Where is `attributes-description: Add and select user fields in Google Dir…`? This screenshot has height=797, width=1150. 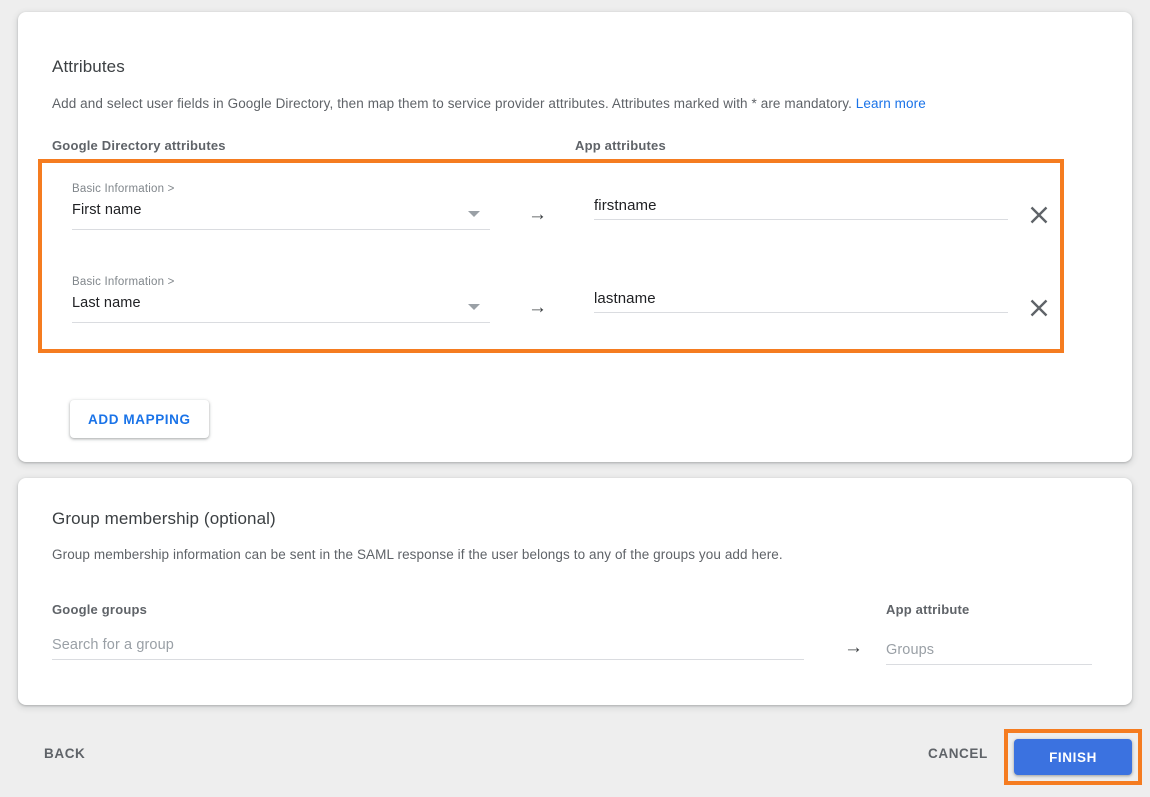 attributes-description: Add and select user fields in Google Dir… is located at coordinates (572, 103).